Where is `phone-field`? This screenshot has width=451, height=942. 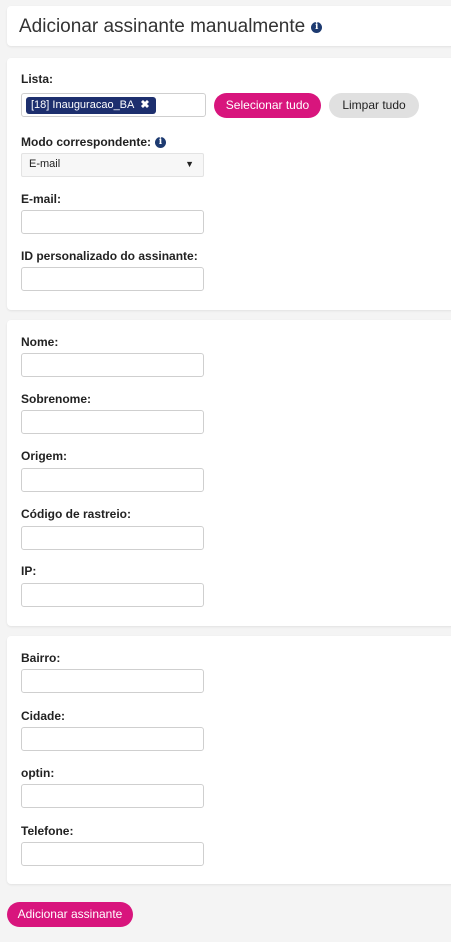
phone-field is located at coordinates (112, 854).